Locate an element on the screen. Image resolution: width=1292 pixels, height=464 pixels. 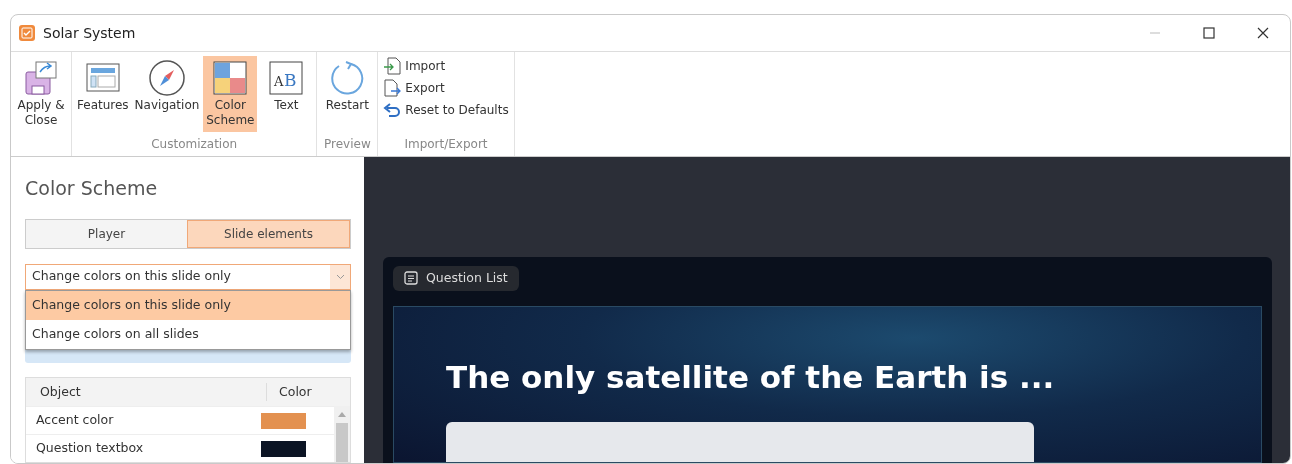
chevron-down-icon is located at coordinates (340, 276).